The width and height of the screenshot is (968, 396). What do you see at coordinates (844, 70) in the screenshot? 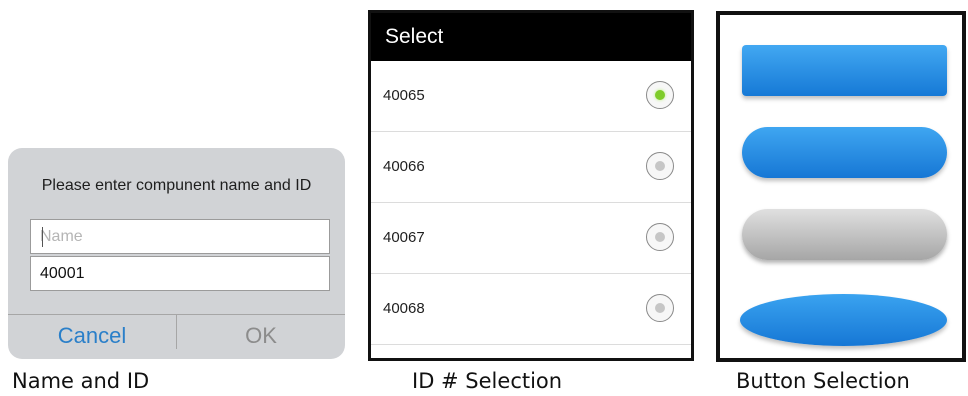
I see `rounded-rectangle-button` at bounding box center [844, 70].